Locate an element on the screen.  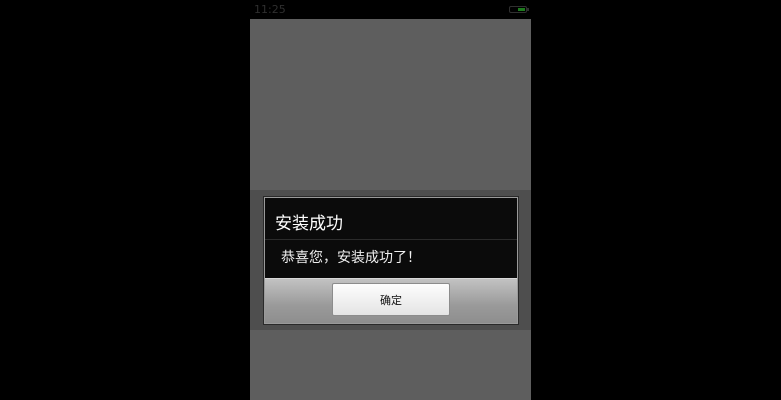
battery-icon is located at coordinates (519, 9).